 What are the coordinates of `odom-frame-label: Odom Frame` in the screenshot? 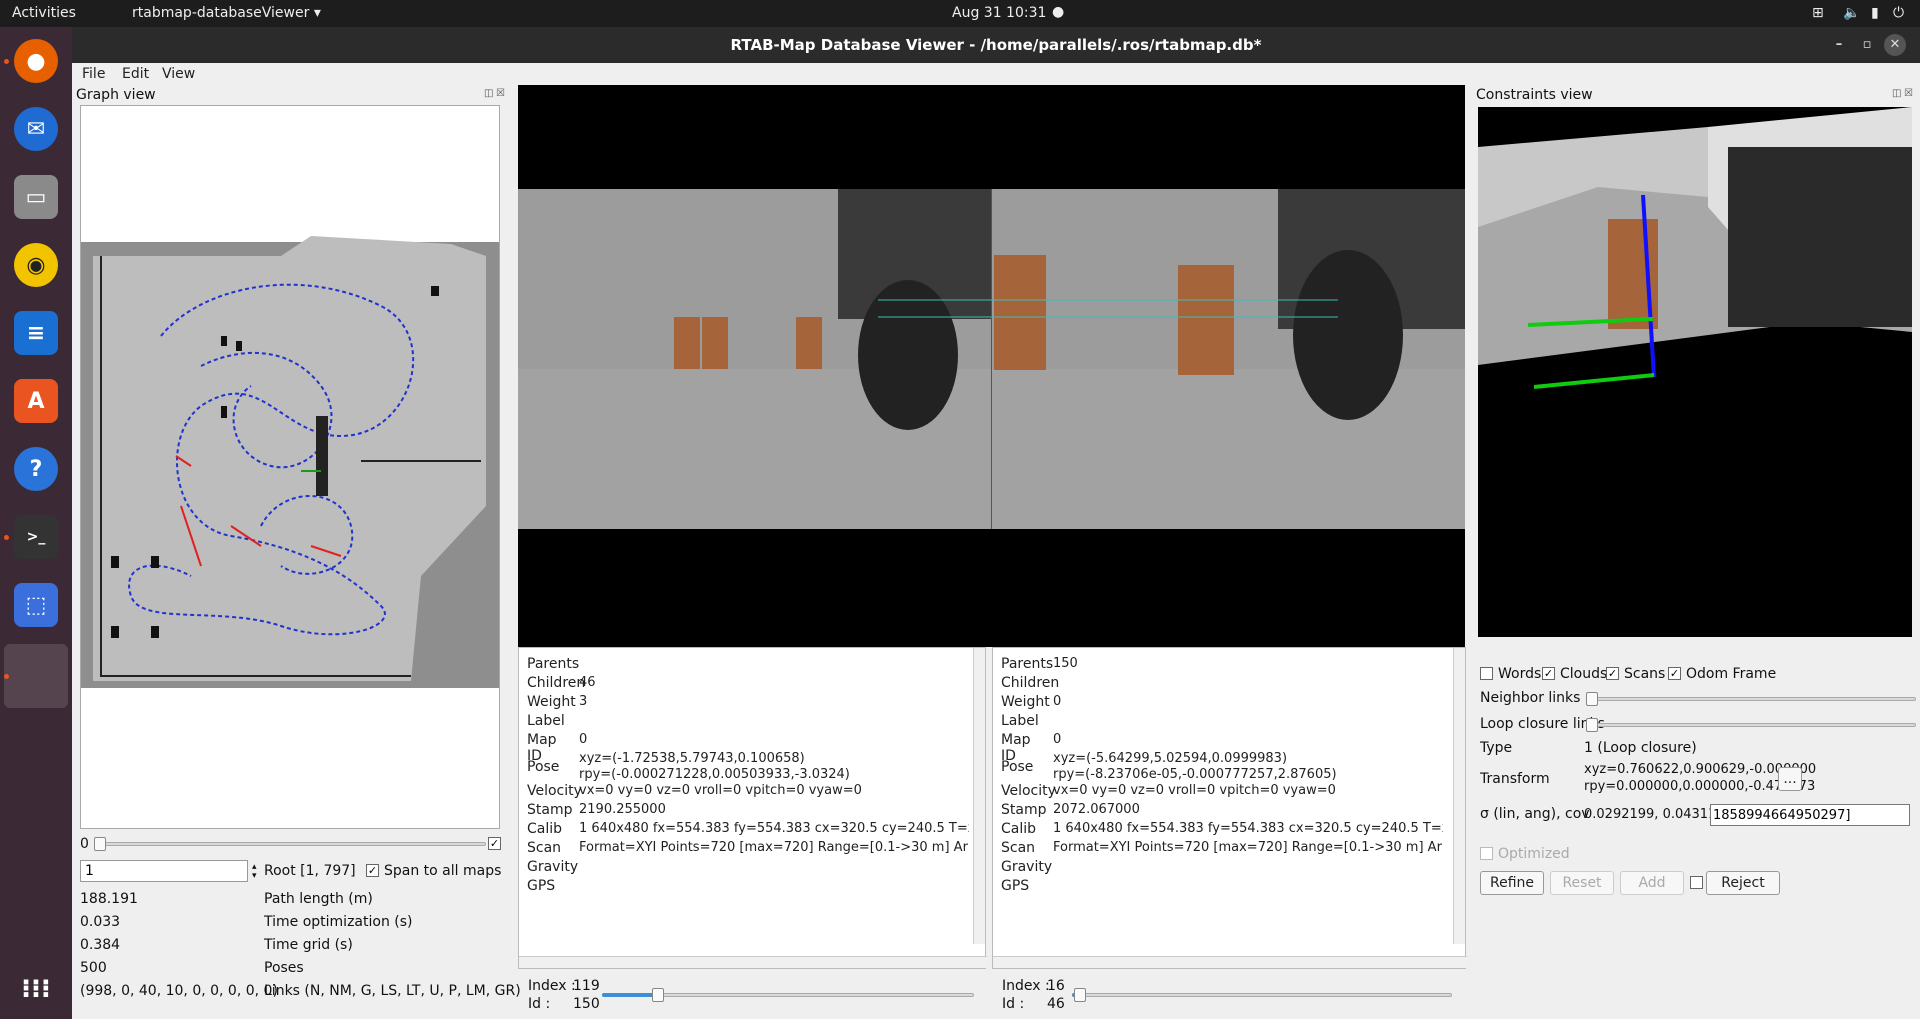 It's located at (1731, 674).